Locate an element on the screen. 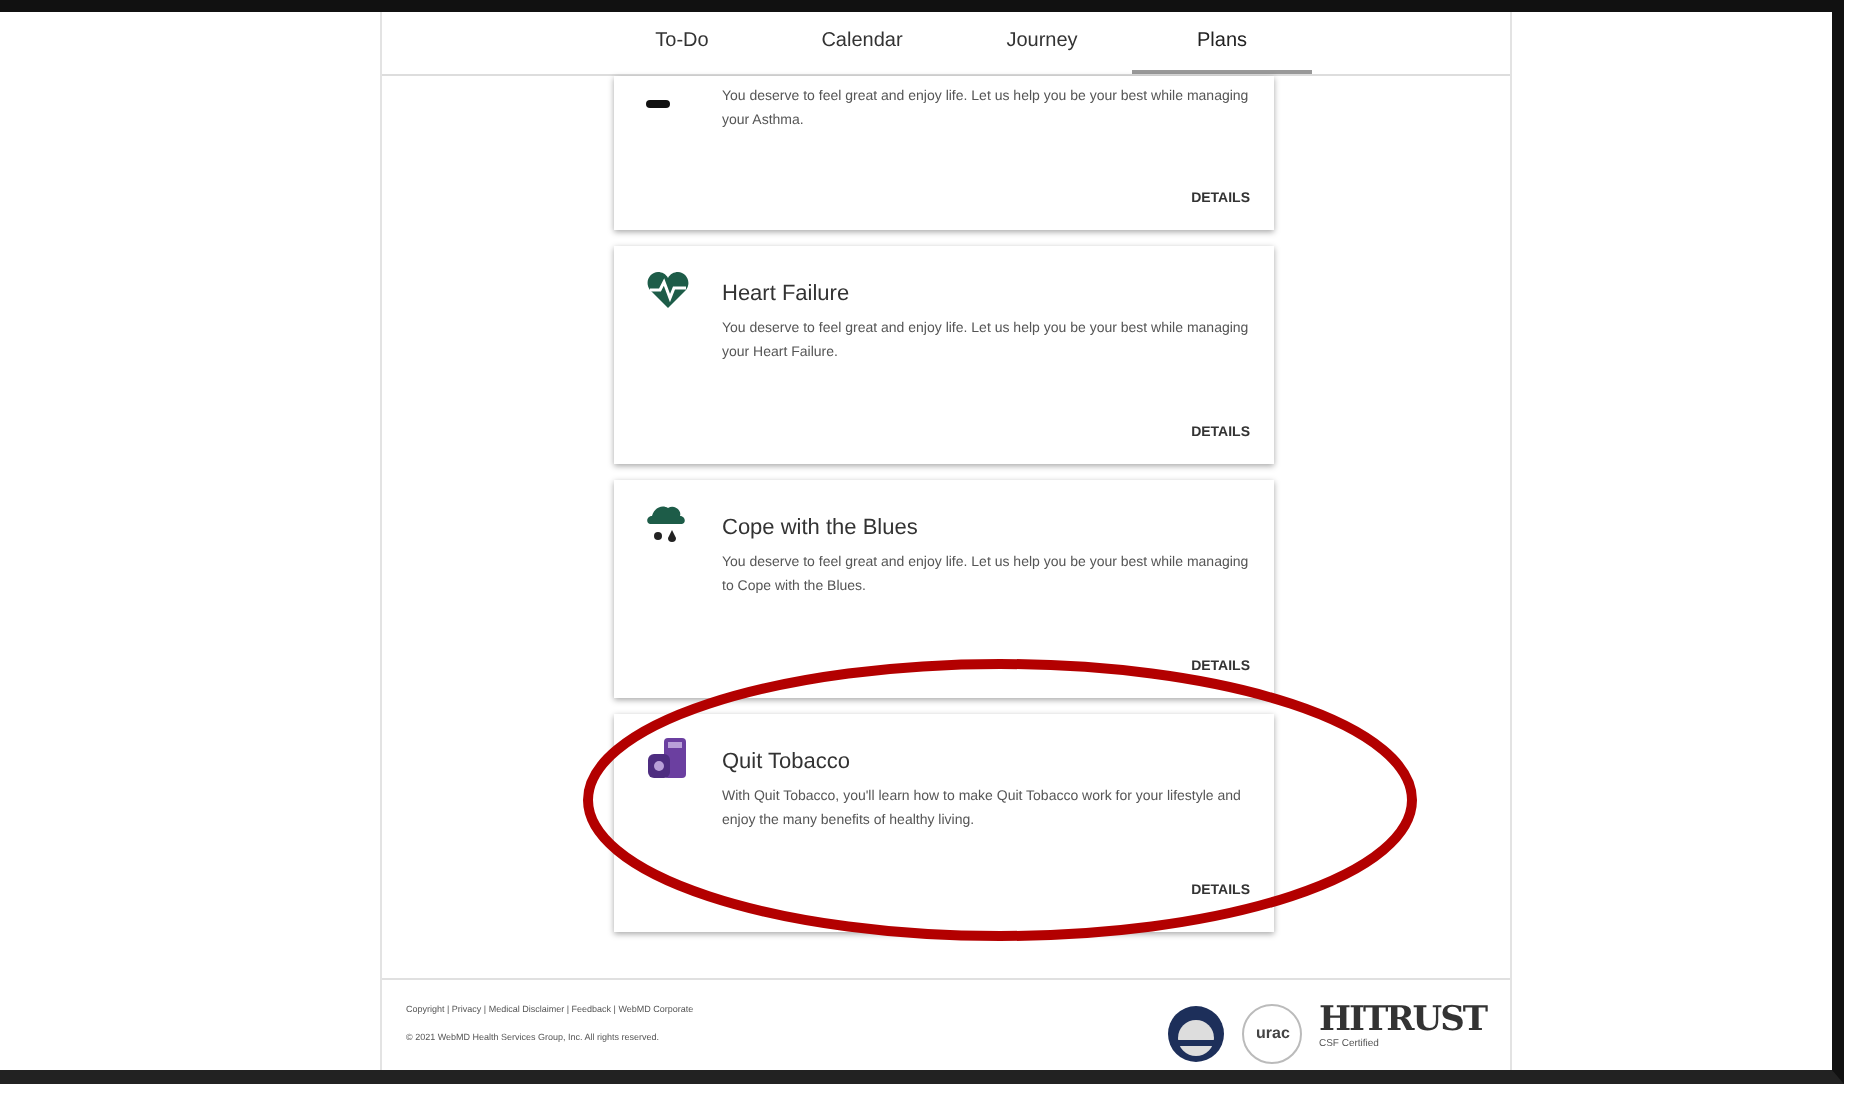 Image resolution: width=1868 pixels, height=1094 pixels. plan-title: Heart Failure is located at coordinates (787, 295).